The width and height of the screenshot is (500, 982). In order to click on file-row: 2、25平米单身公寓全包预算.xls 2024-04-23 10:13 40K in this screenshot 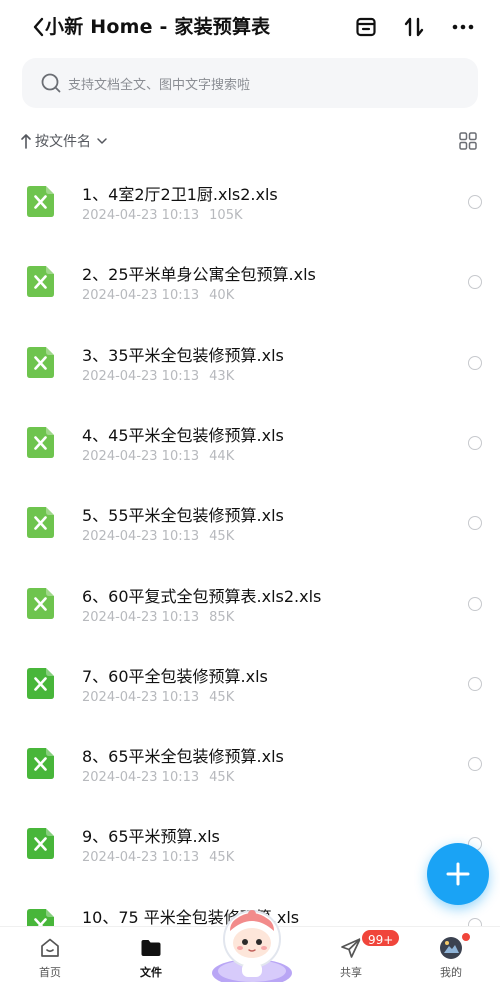, I will do `click(250, 282)`.